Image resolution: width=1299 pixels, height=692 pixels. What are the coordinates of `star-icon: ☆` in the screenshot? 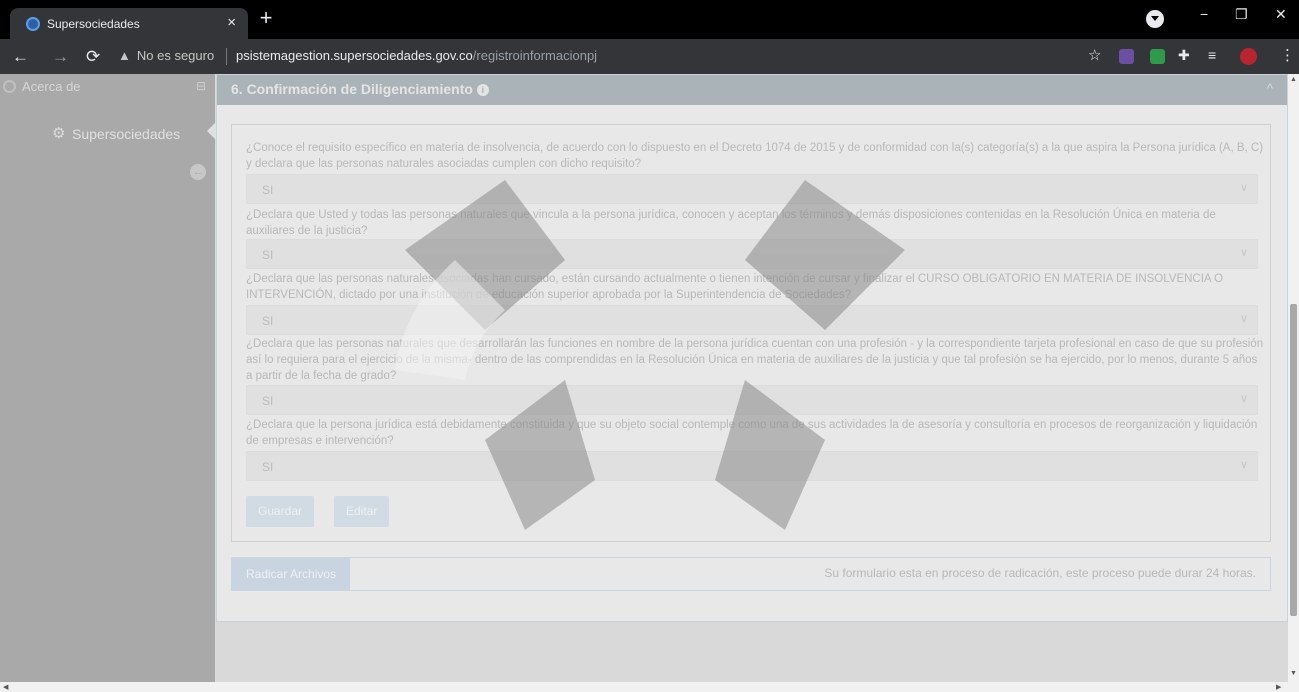 It's located at (1094, 55).